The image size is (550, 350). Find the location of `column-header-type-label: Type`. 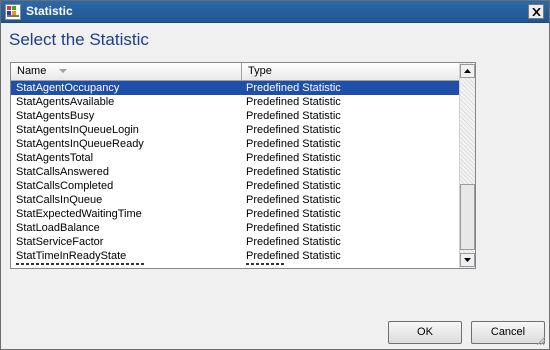

column-header-type-label: Type is located at coordinates (260, 71).